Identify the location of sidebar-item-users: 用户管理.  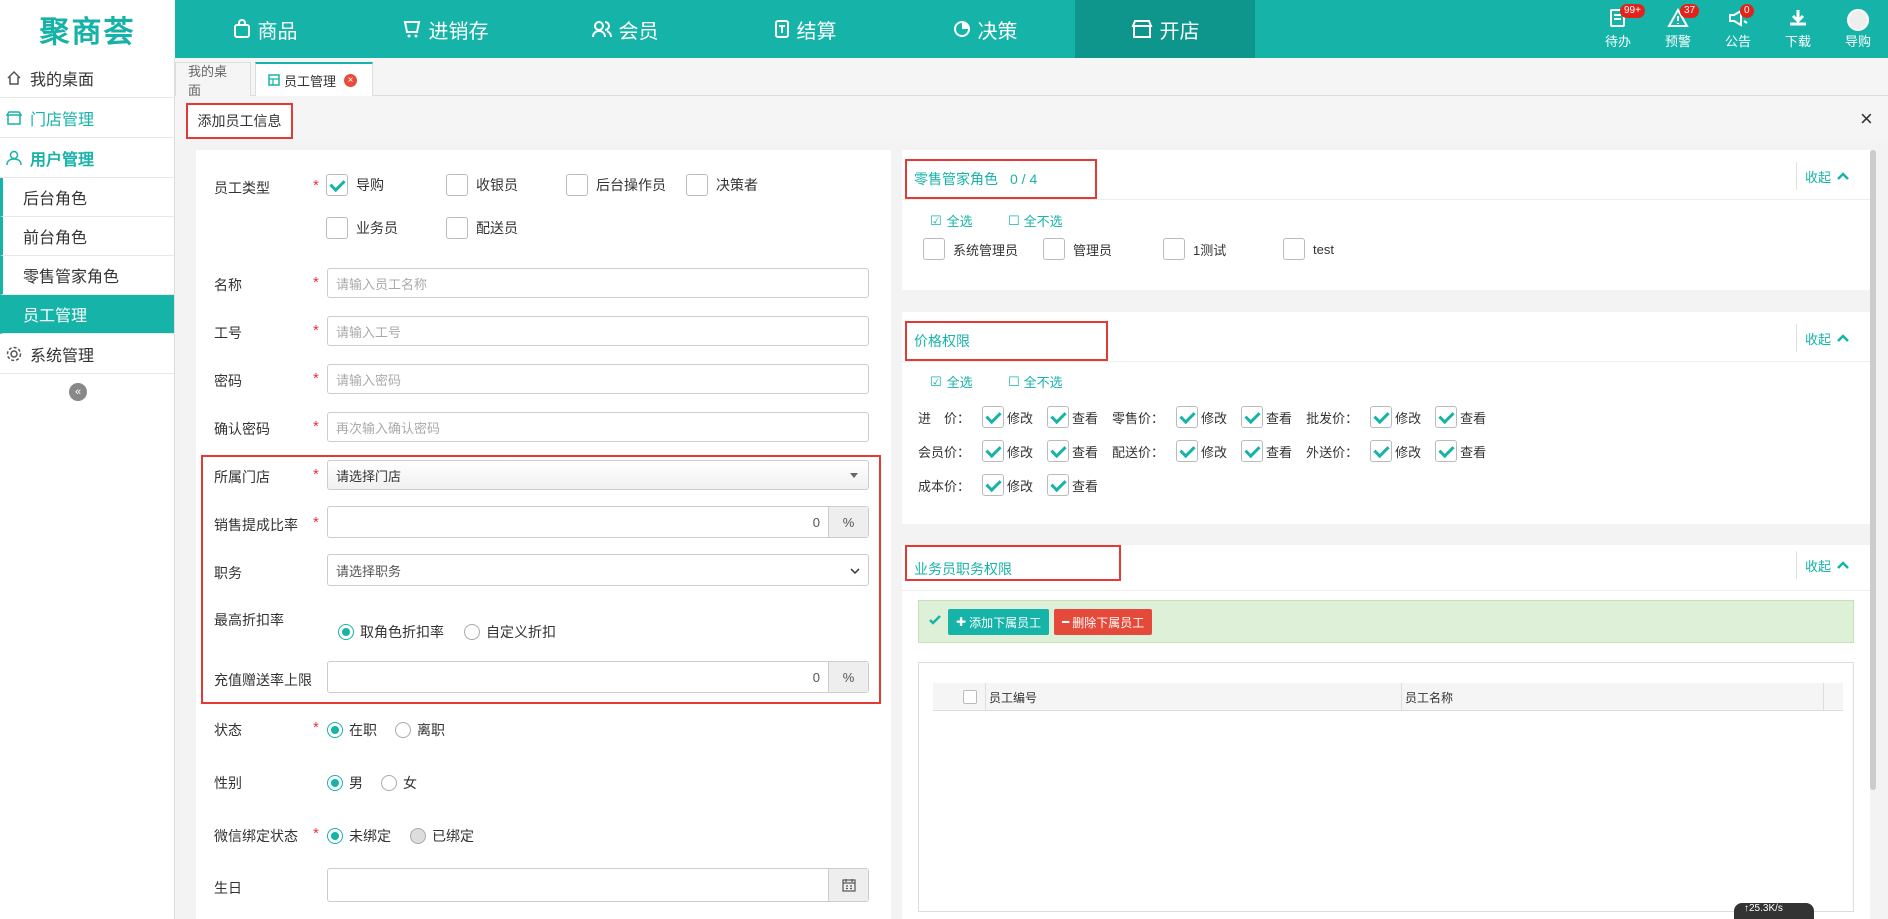
(87, 158).